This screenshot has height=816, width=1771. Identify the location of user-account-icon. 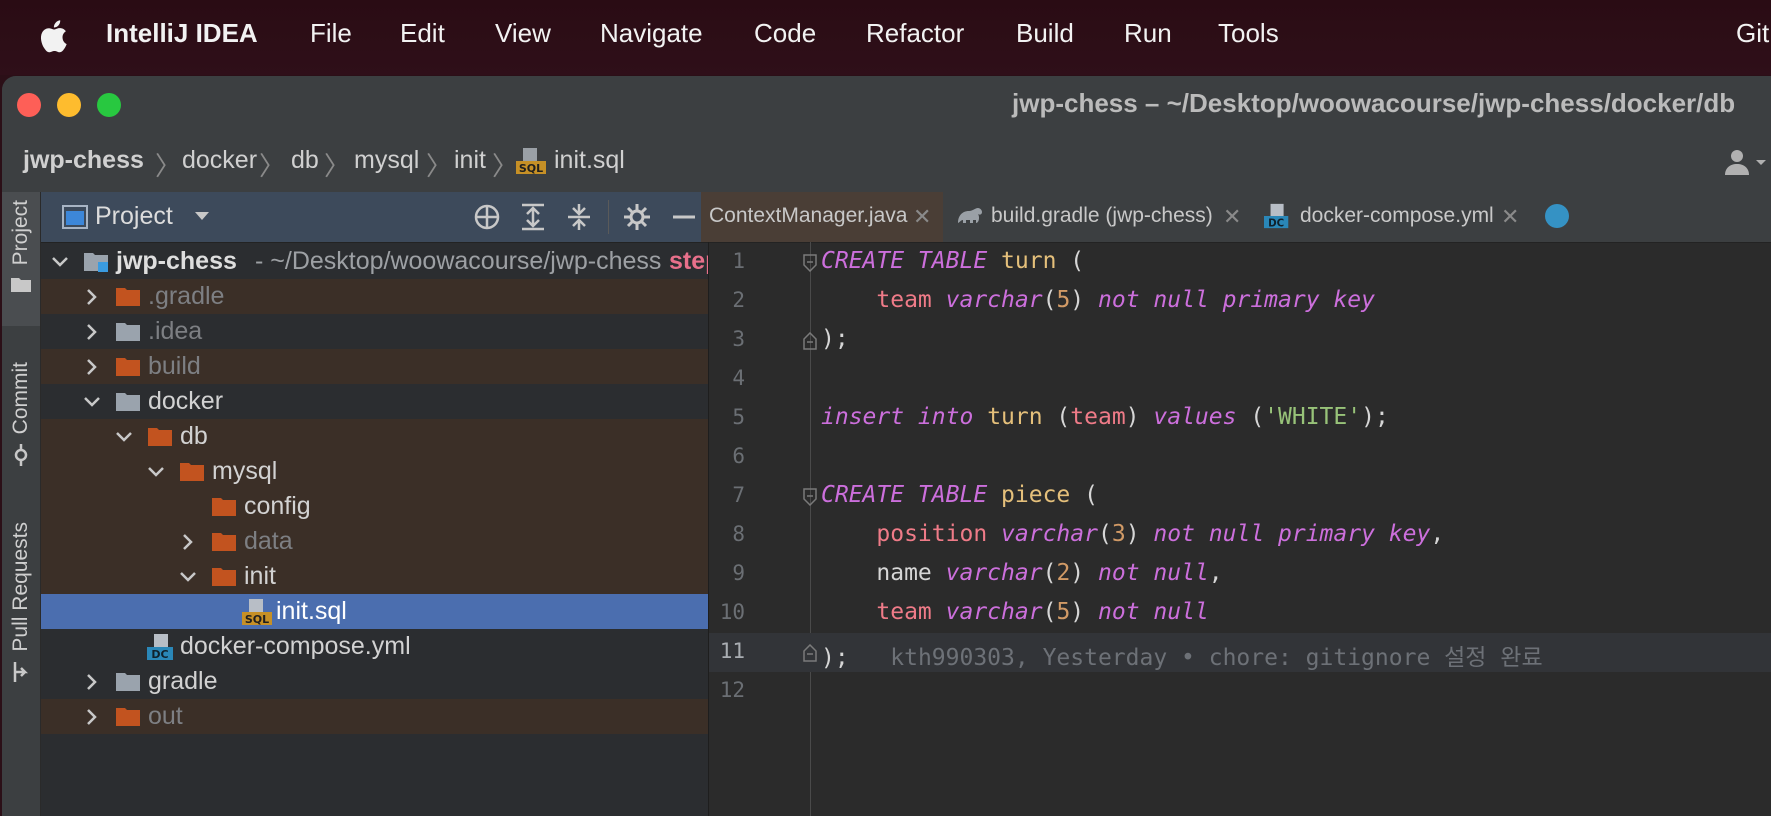
(1746, 162).